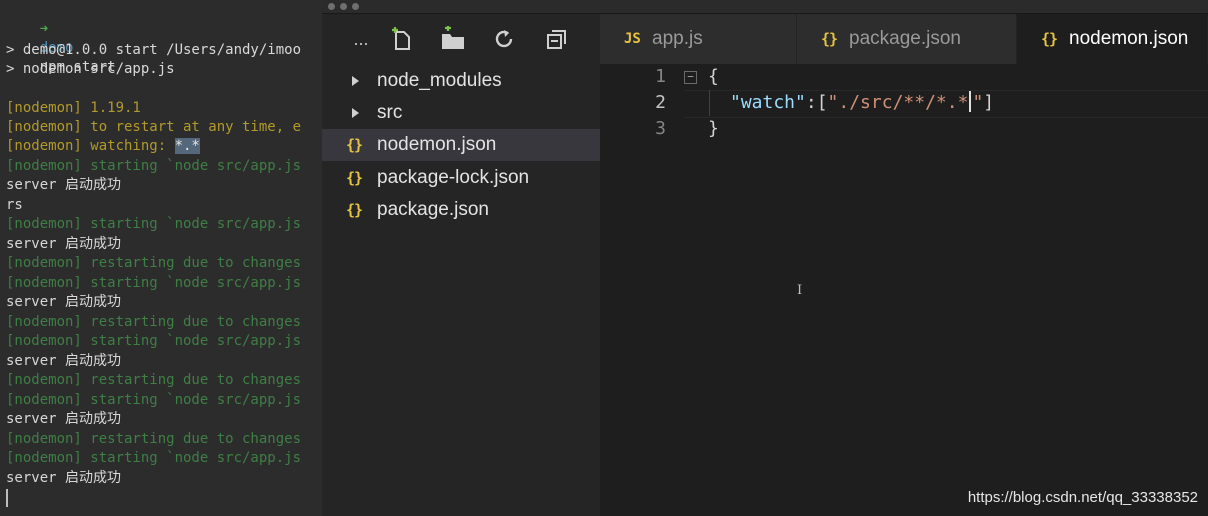  I want to click on terminal-line-text: [nodemon] to restart at any time, e, so click(154, 127).